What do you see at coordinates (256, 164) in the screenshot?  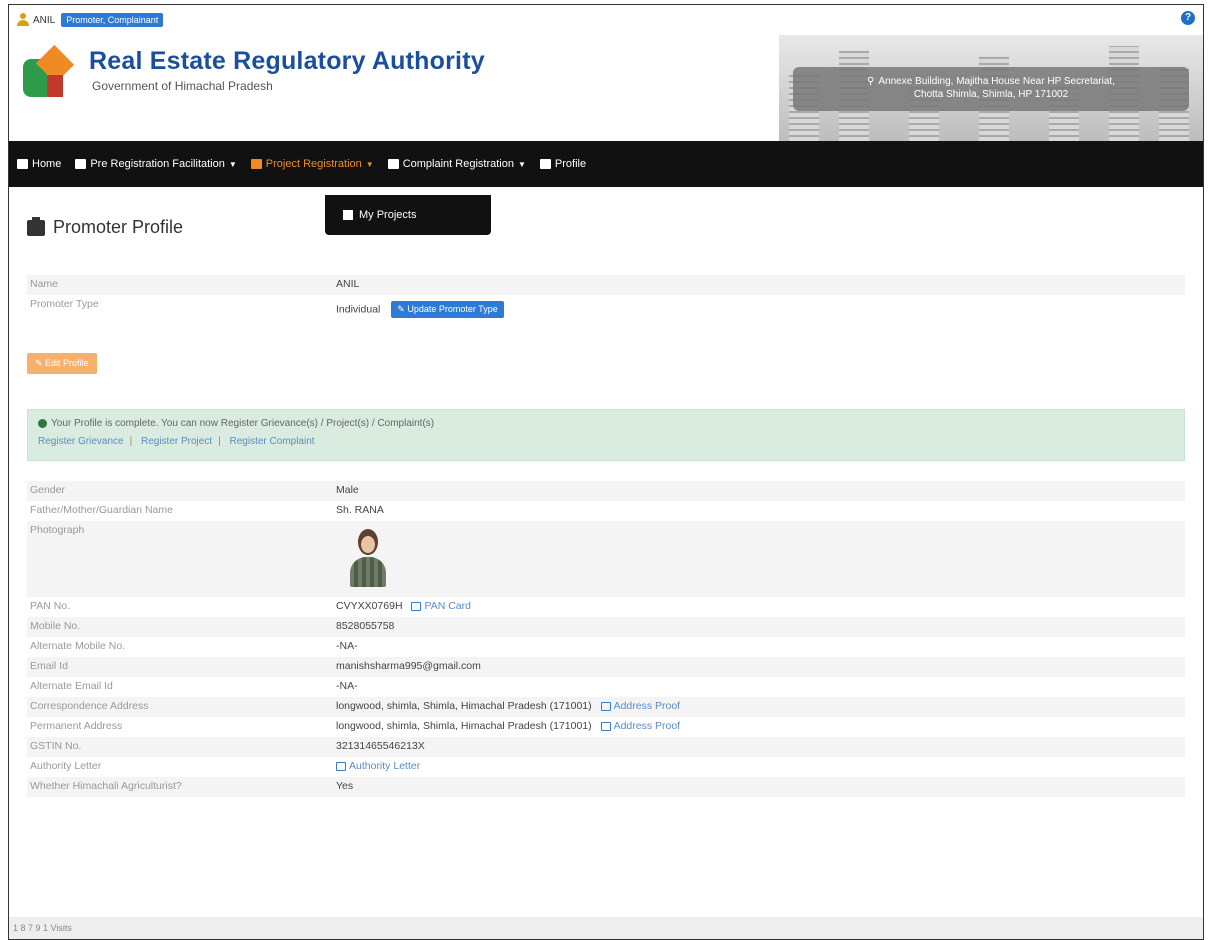 I see `building-icon` at bounding box center [256, 164].